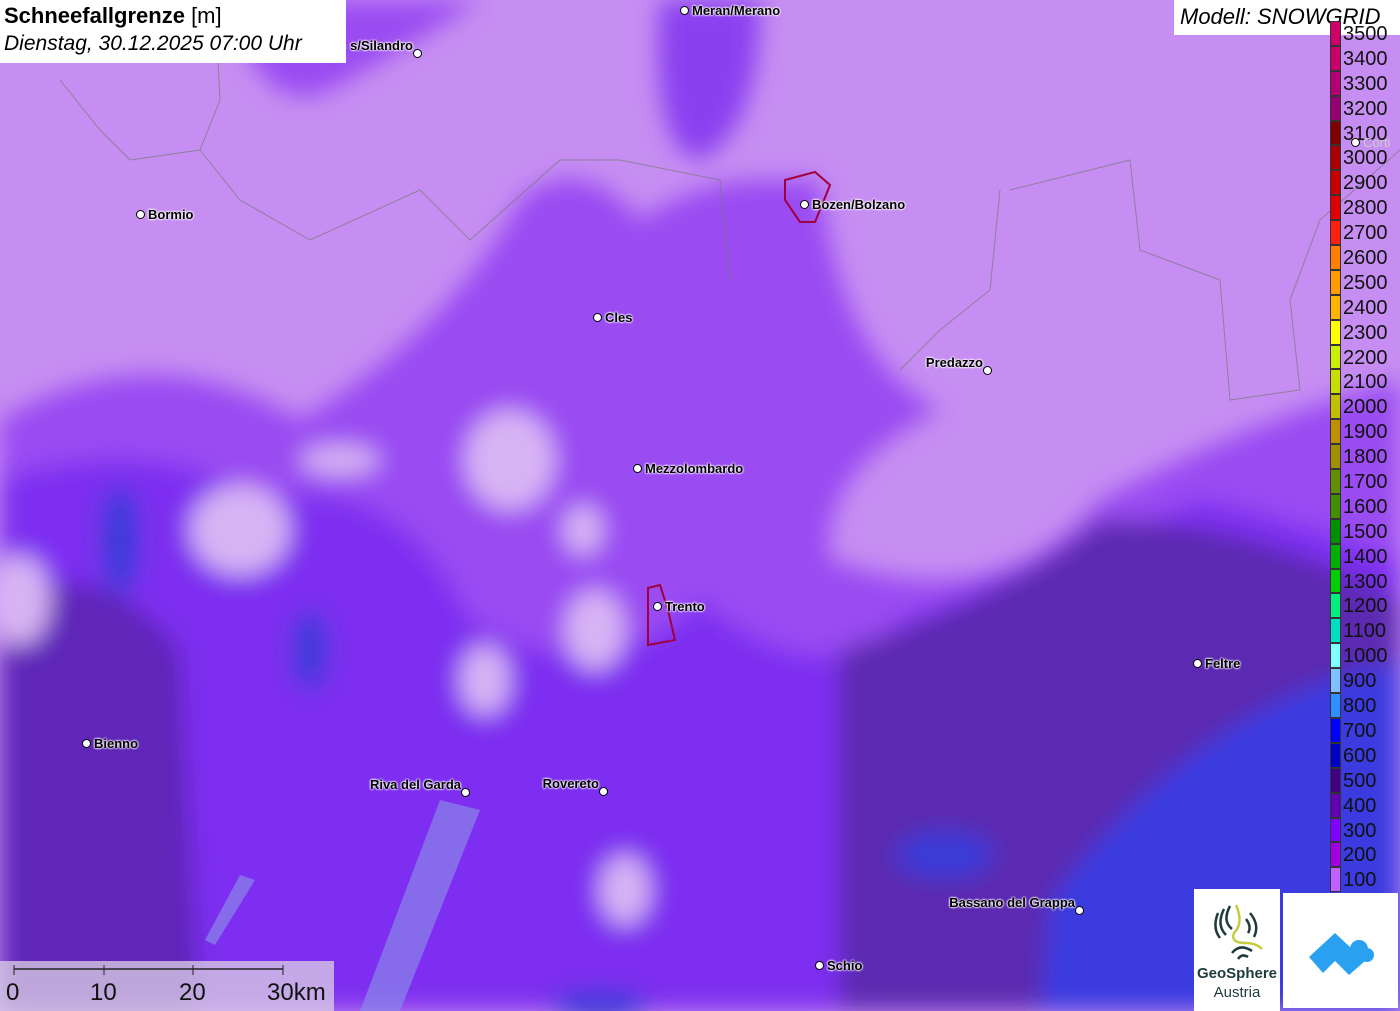  What do you see at coordinates (1340, 950) in the screenshot?
I see `partner-logo` at bounding box center [1340, 950].